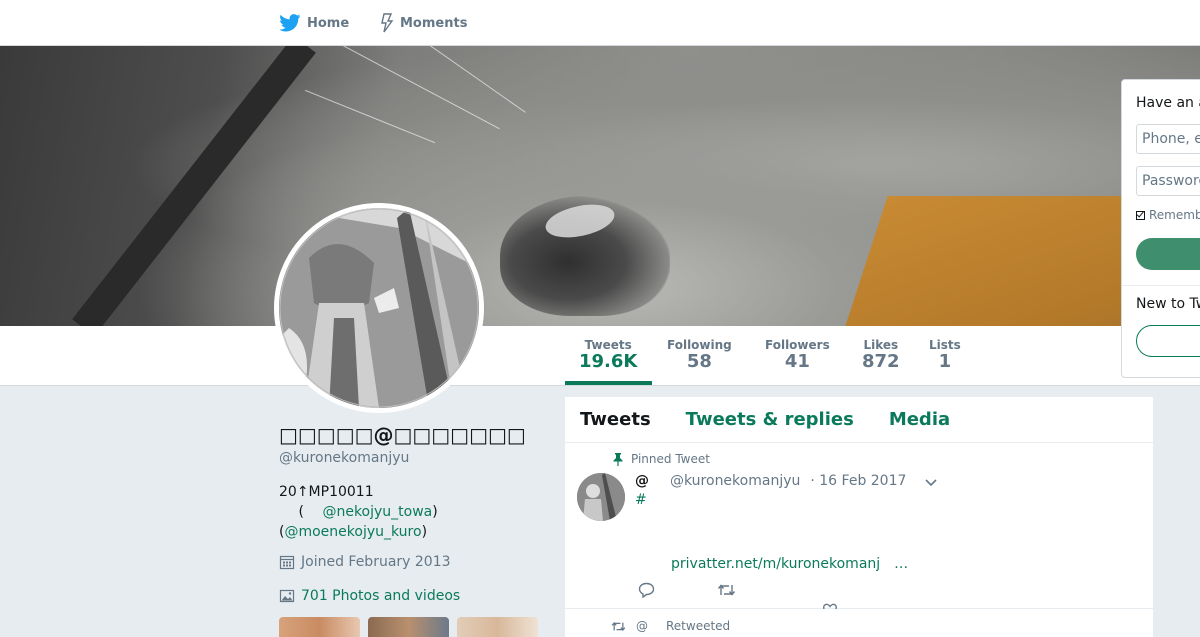  I want to click on bio-line: ( @nekojyu_towa), so click(409, 512).